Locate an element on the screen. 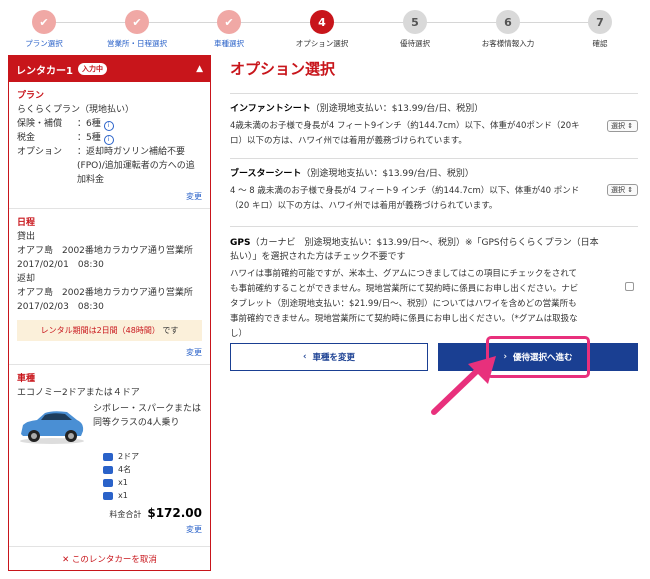  button-label: 車種を変更 is located at coordinates (334, 358).